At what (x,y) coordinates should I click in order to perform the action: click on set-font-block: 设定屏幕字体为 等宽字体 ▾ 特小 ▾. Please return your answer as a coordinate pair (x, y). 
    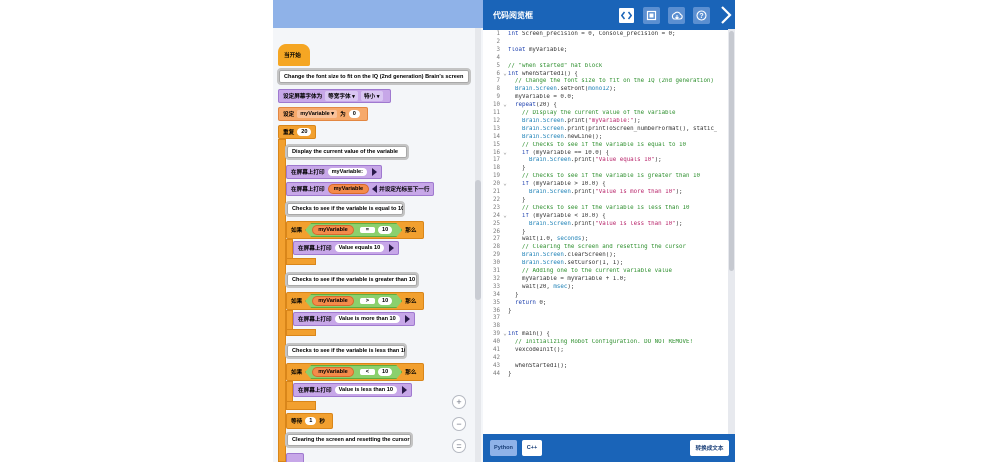
    Looking at the image, I should click on (334, 96).